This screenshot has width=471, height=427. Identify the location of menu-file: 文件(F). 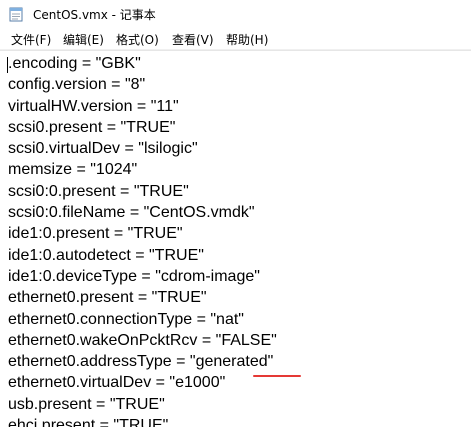
(31, 39).